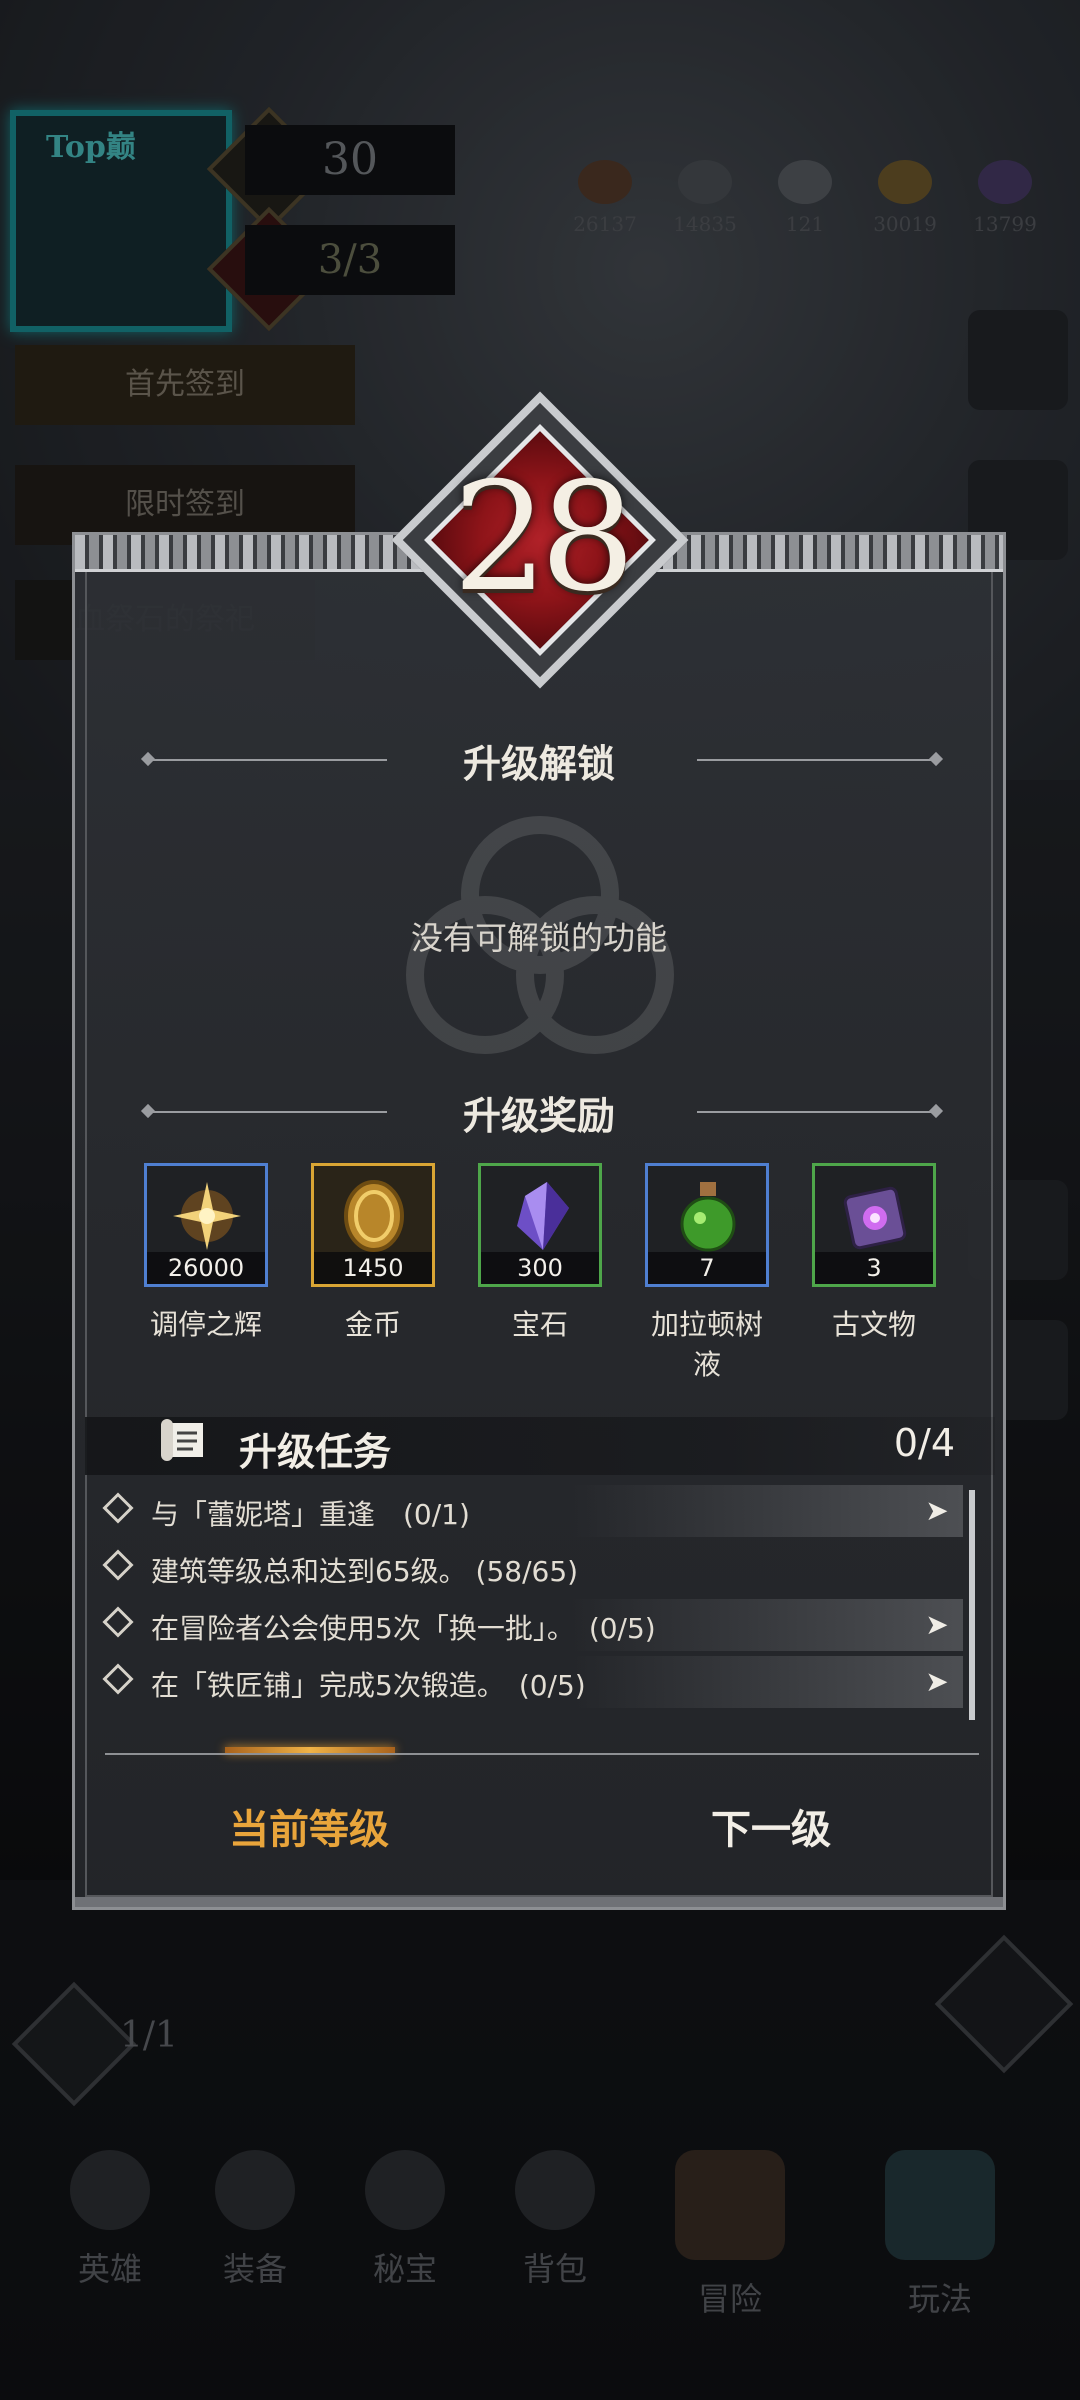 This screenshot has width=1080, height=2400. What do you see at coordinates (539, 1902) in the screenshot?
I see `panel-bottom-border` at bounding box center [539, 1902].